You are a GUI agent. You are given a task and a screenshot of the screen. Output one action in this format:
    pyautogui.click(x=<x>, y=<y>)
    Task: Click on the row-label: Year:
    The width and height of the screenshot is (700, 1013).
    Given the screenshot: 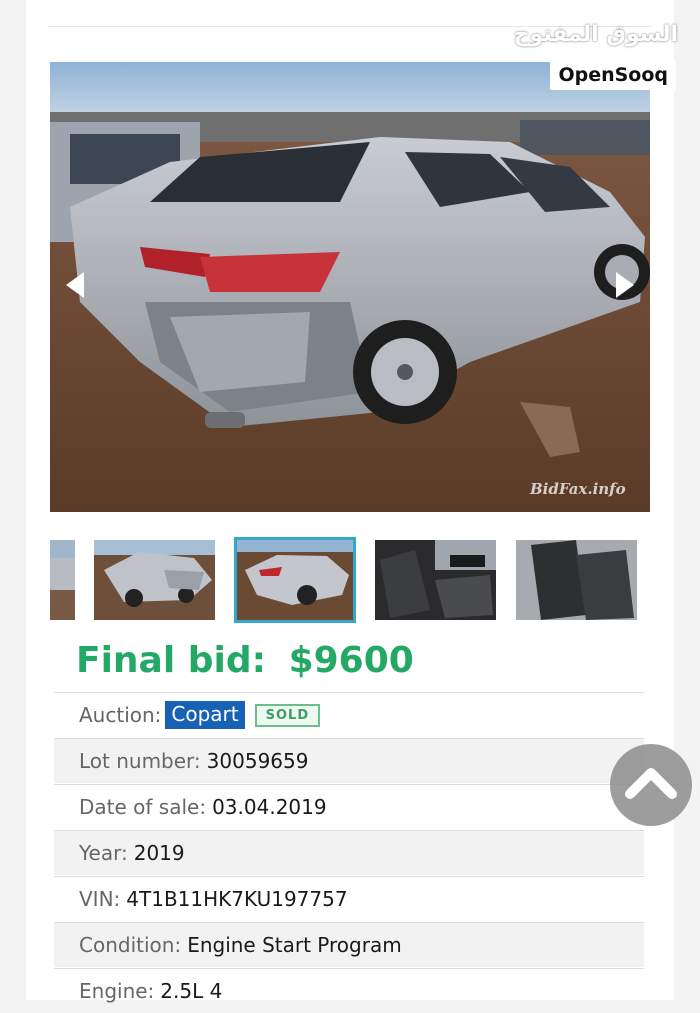 What is the action you would take?
    pyautogui.click(x=103, y=853)
    